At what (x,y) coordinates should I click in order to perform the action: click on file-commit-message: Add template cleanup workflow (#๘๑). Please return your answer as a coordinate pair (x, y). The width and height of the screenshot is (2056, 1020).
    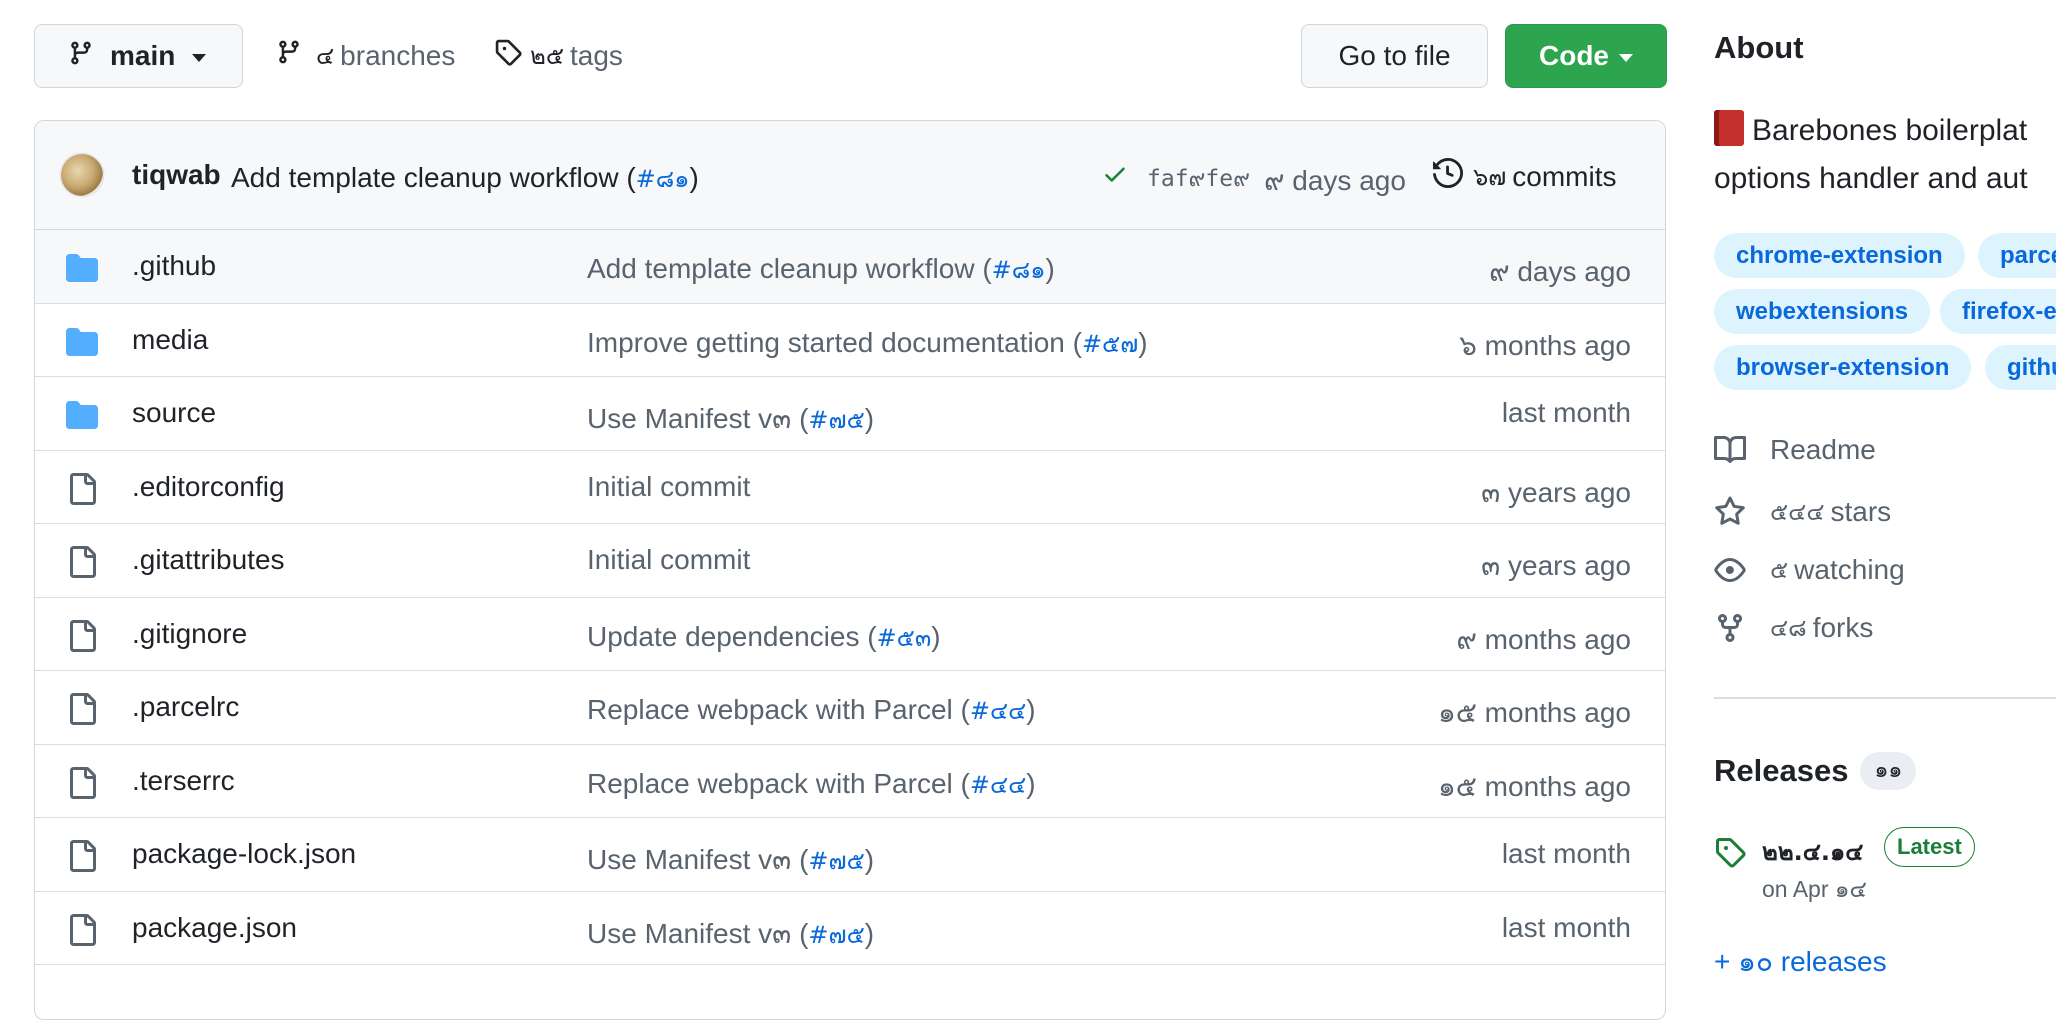
    Looking at the image, I should click on (821, 269).